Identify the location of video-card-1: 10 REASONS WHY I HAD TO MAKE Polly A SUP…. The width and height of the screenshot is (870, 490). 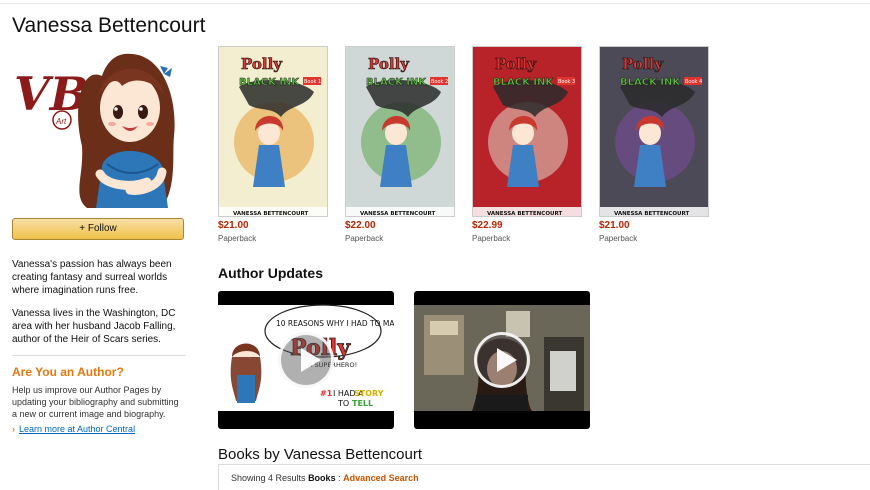
(306, 360).